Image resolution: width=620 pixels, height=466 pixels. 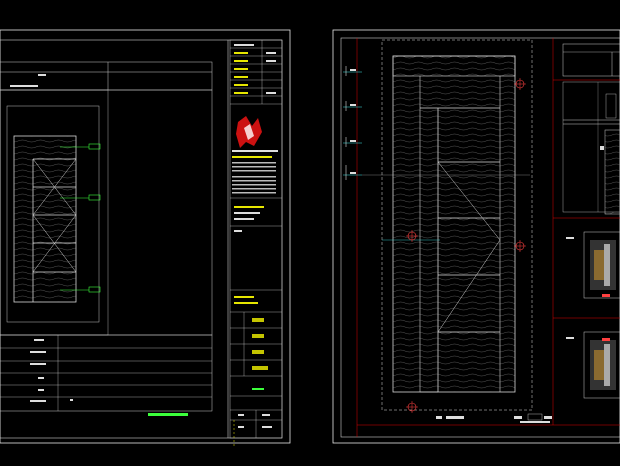 I want to click on right-sheet-footer, so click(x=494, y=418).